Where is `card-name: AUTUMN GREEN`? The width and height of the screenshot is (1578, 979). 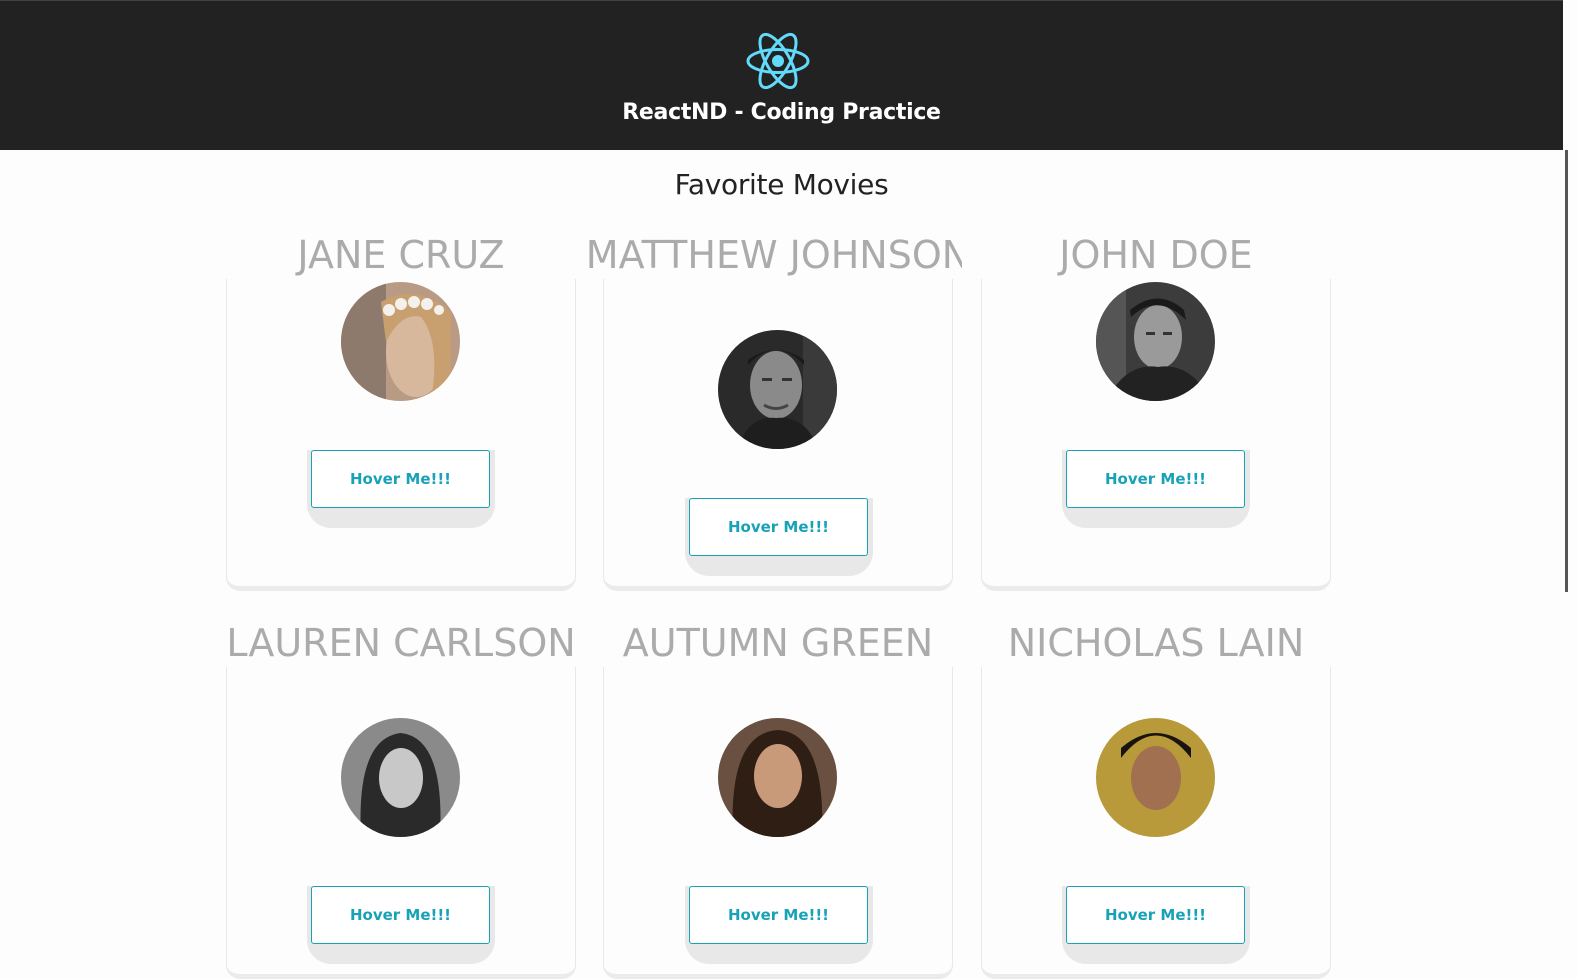
card-name: AUTUMN GREEN is located at coordinates (778, 643).